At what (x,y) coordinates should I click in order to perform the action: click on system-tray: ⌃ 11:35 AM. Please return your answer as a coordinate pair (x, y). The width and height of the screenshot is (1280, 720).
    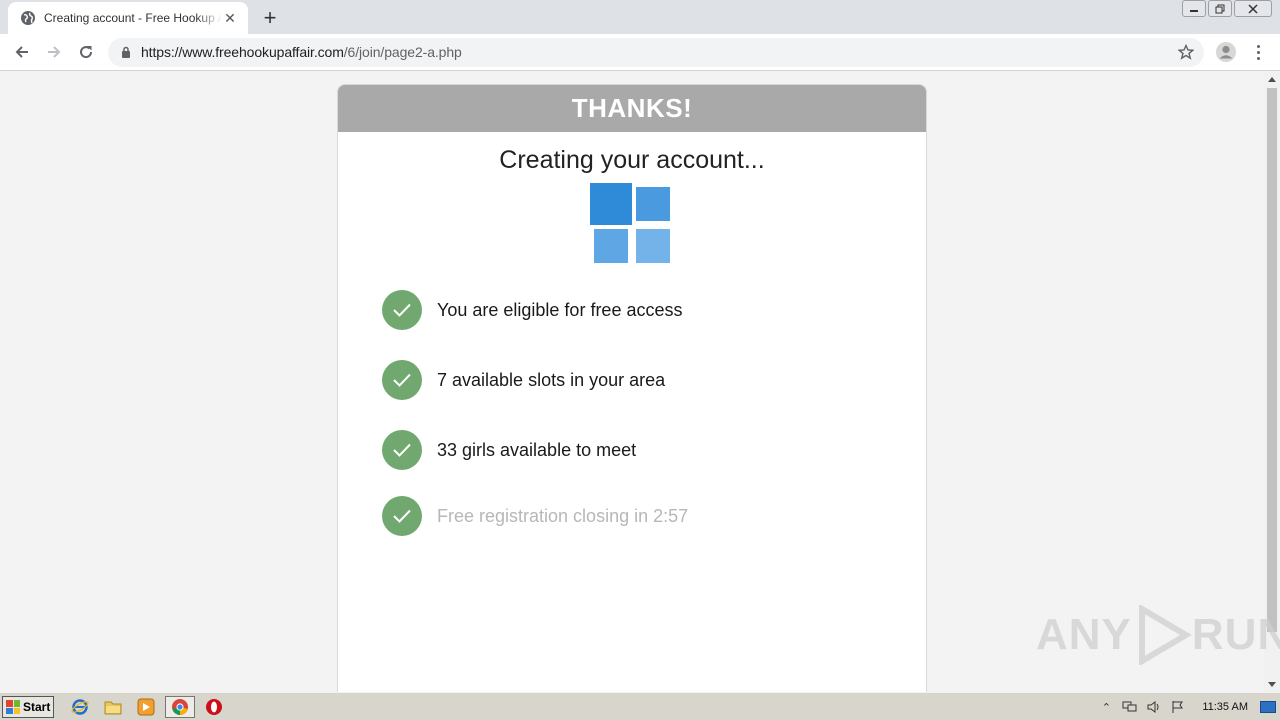
    Looking at the image, I should click on (1187, 707).